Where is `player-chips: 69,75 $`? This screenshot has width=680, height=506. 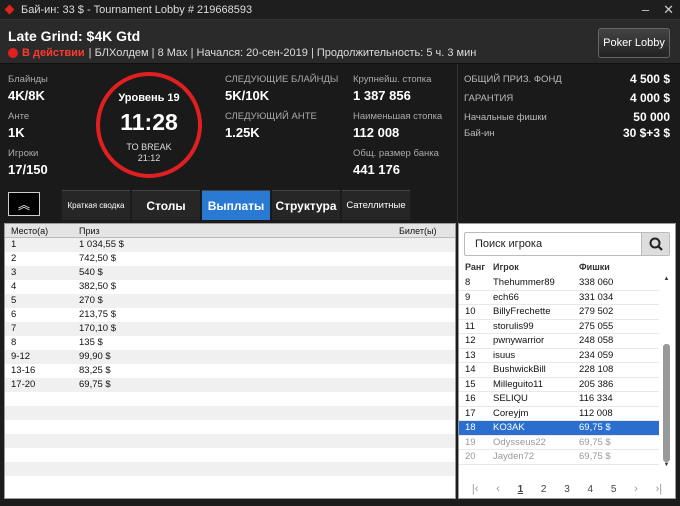
player-chips: 69,75 $ is located at coordinates (595, 427).